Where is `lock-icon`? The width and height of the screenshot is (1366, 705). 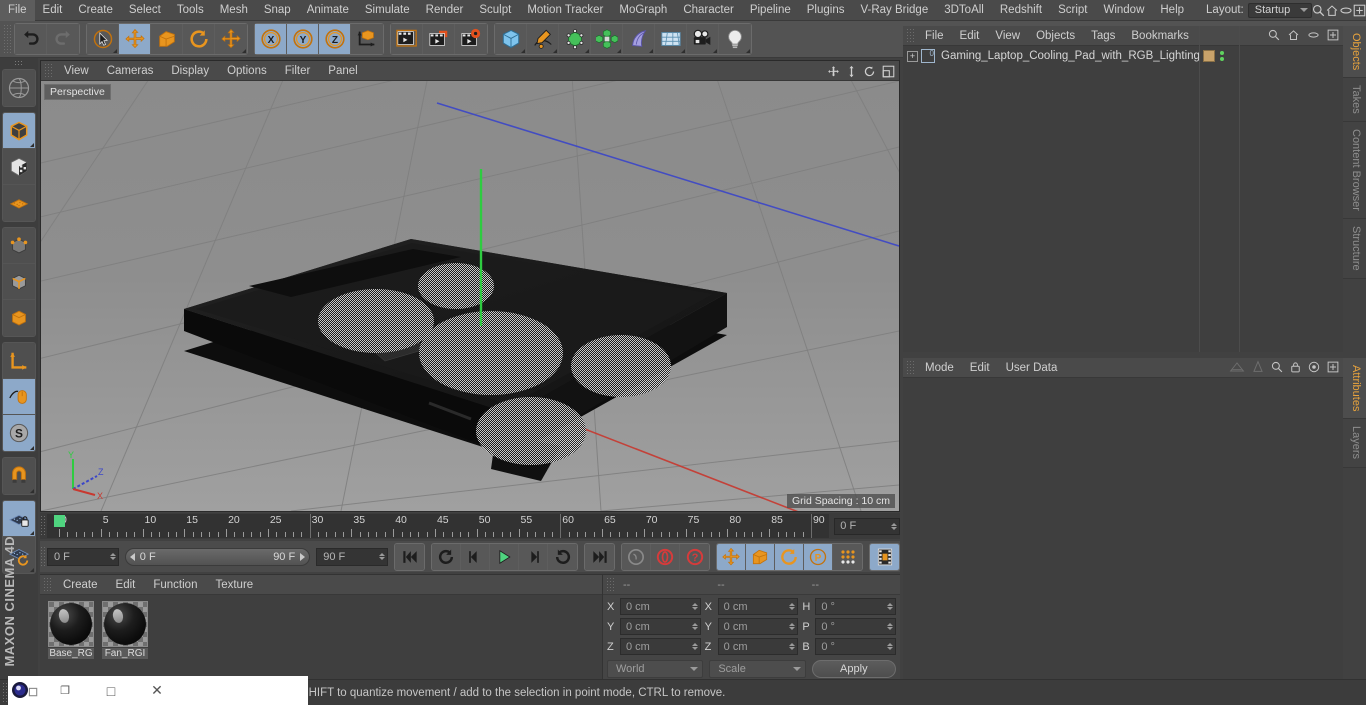 lock-icon is located at coordinates (1295, 368).